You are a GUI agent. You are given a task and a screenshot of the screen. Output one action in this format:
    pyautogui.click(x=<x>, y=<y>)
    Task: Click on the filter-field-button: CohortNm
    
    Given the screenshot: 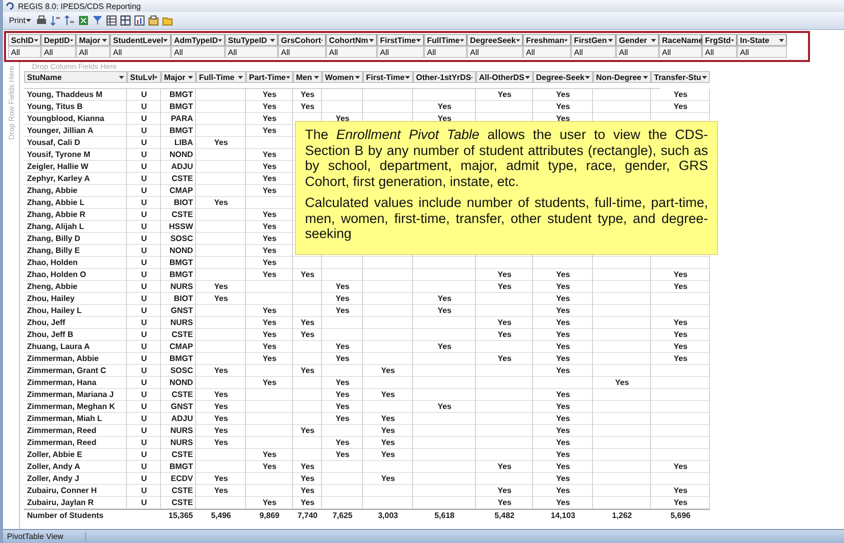 What is the action you would take?
    pyautogui.click(x=351, y=40)
    